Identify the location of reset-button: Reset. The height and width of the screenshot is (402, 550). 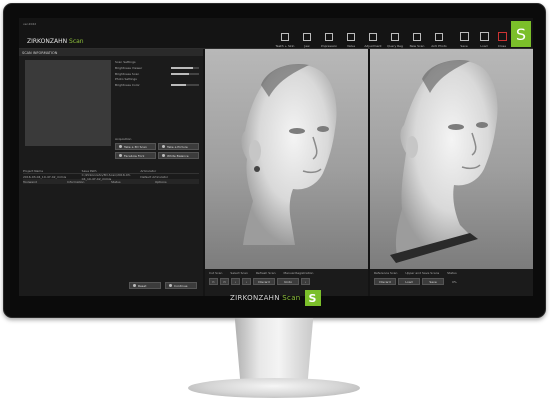
(145, 285).